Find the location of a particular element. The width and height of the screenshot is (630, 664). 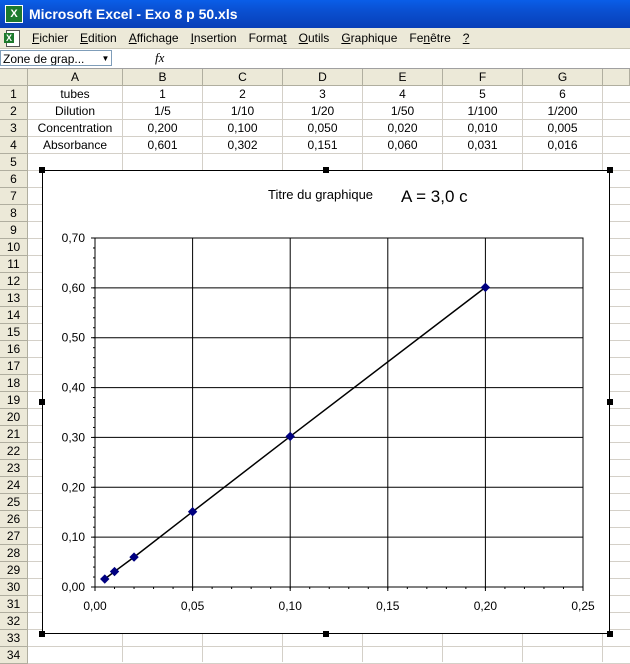

cell-G2: 1/200 is located at coordinates (562, 111).